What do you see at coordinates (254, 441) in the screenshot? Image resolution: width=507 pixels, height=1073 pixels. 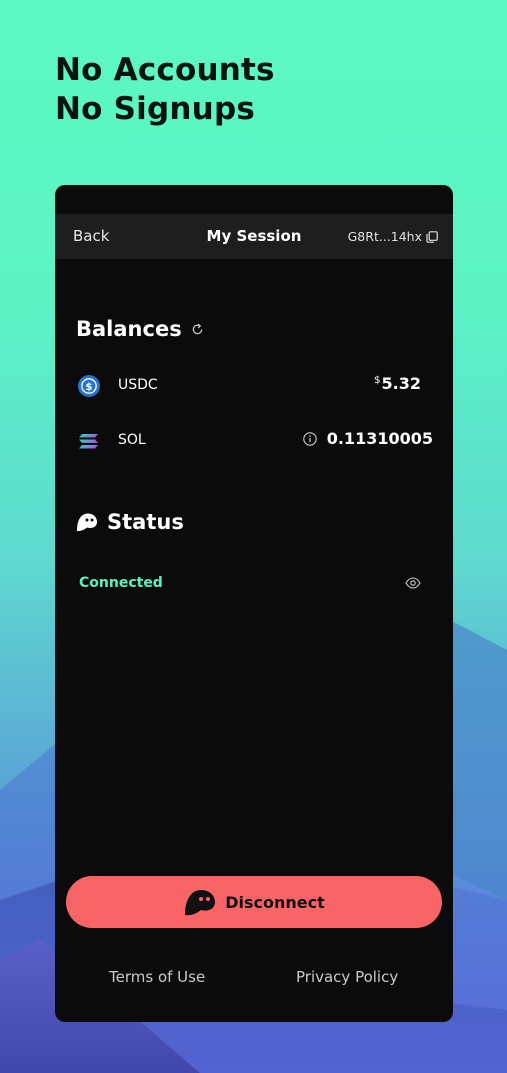 I see `token-row-sol: SOL 0.11310005` at bounding box center [254, 441].